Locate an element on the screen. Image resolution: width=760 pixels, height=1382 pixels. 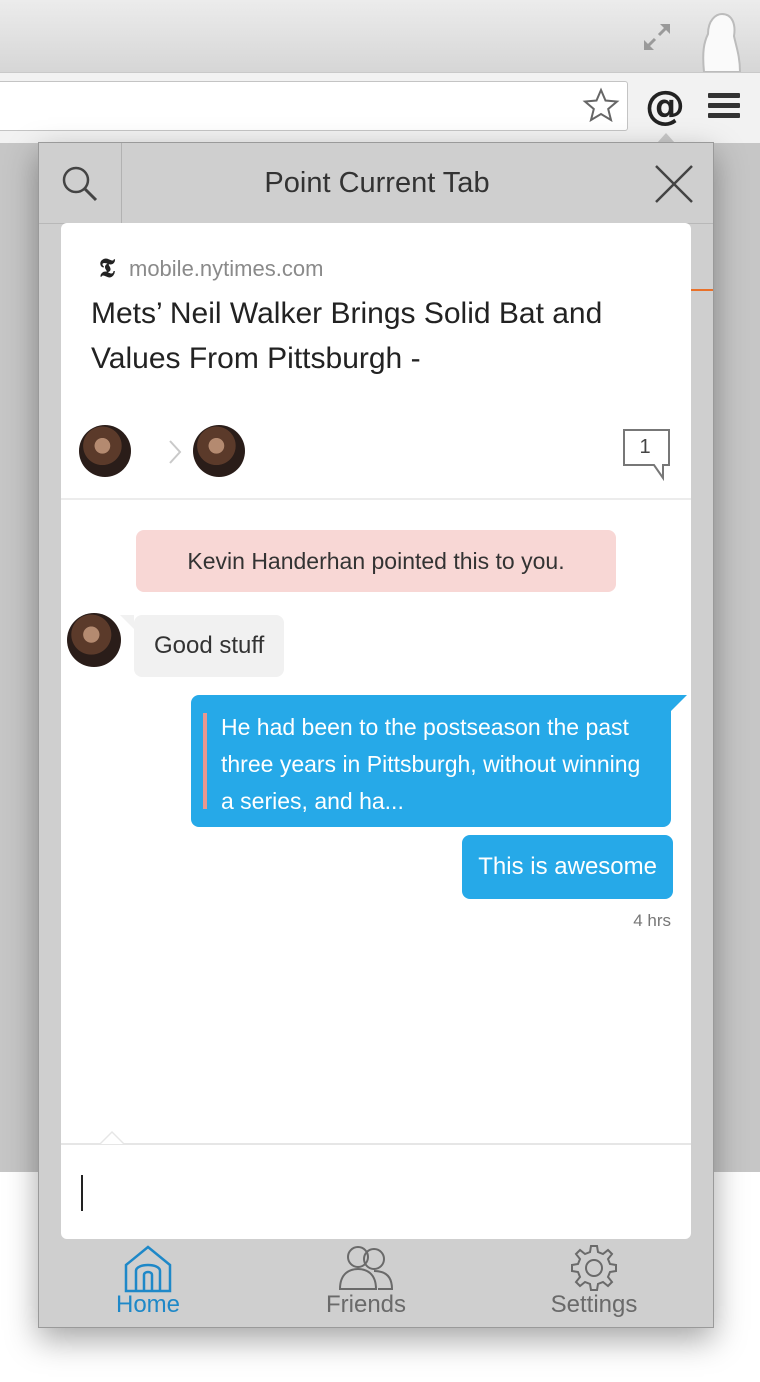
popup-header: Point Current Tab is located at coordinates (376, 183).